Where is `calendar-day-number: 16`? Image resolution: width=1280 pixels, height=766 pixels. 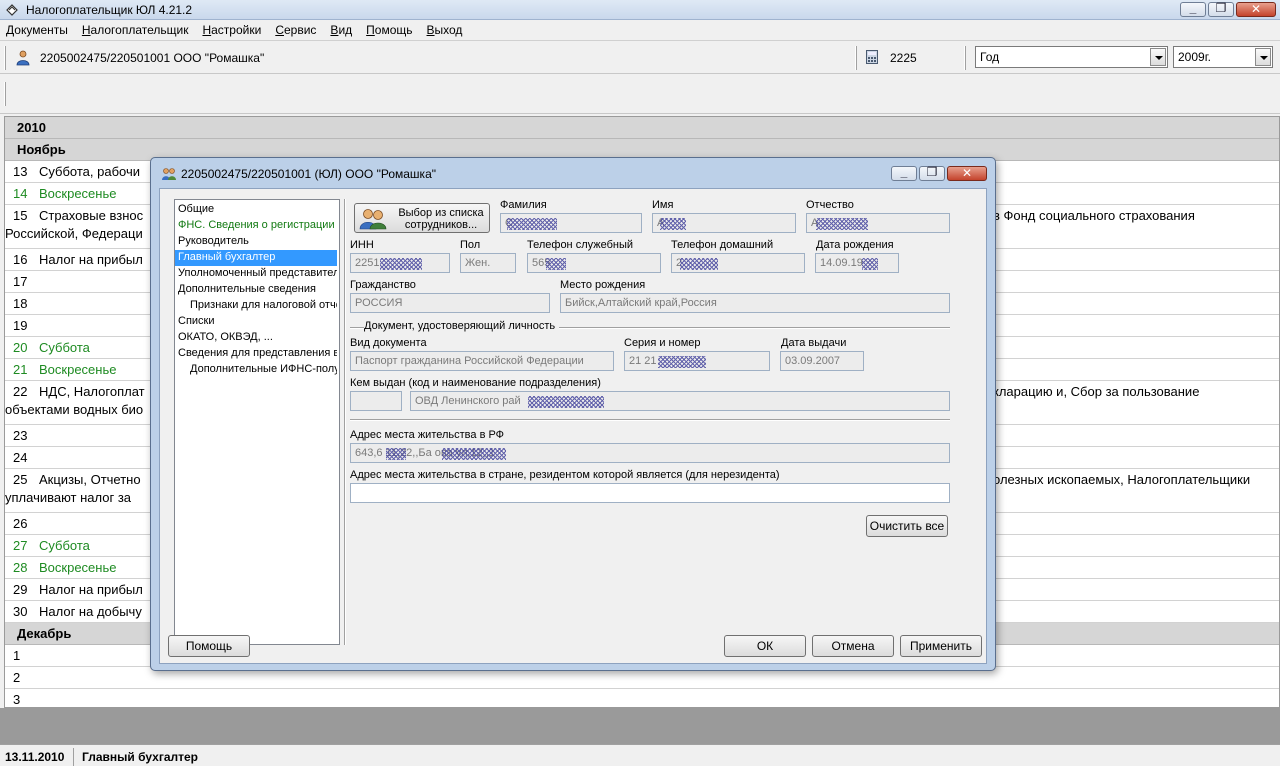
calendar-day-number: 16 is located at coordinates (20, 259).